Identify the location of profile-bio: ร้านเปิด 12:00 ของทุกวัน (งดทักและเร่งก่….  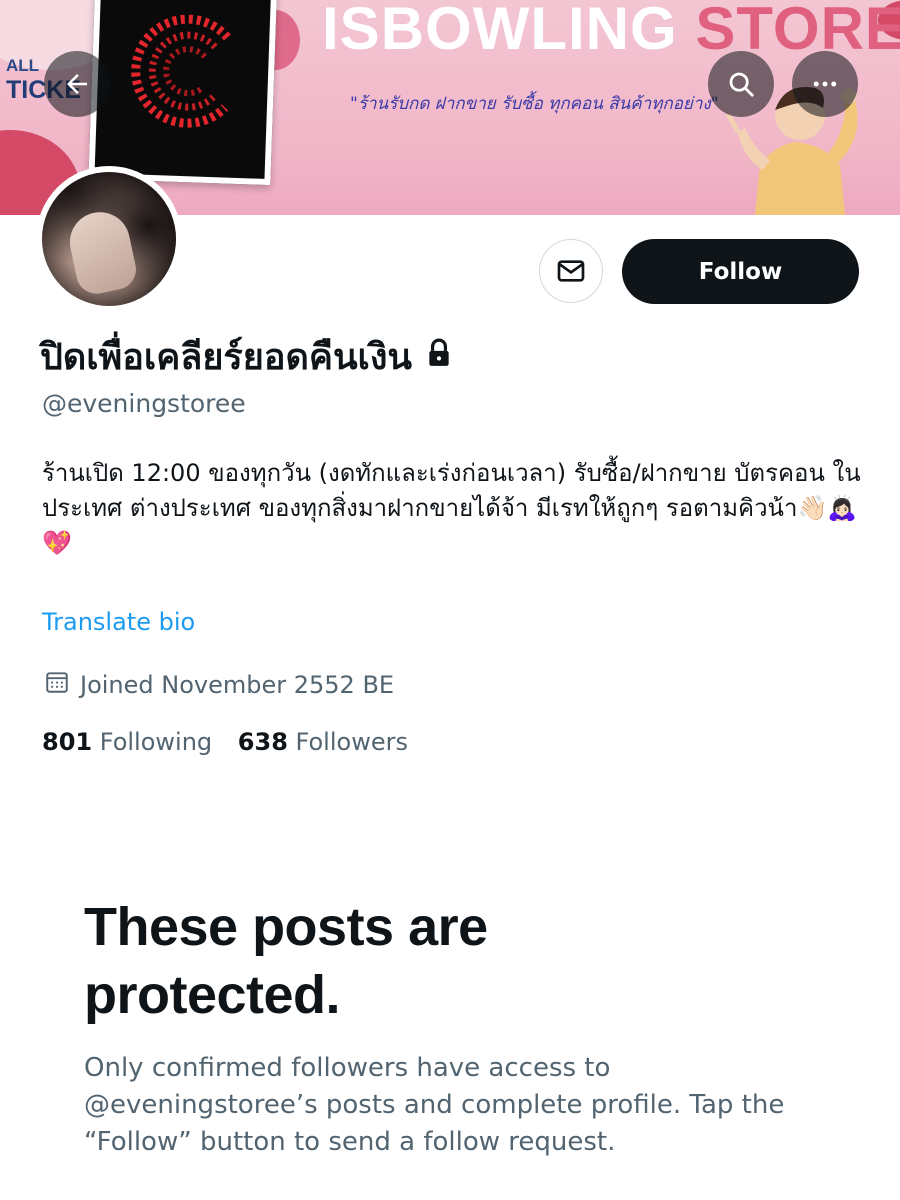
(451, 508).